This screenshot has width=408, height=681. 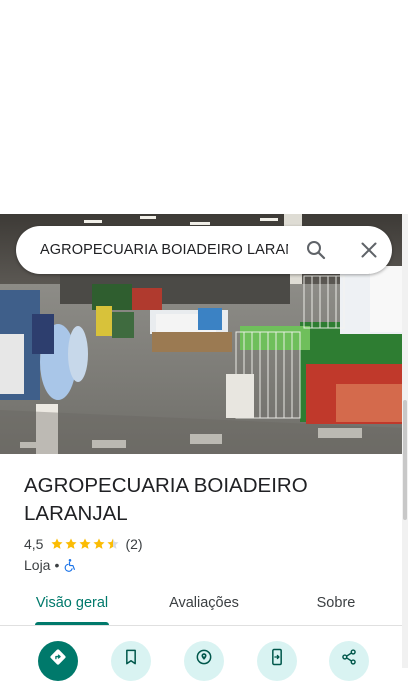 What do you see at coordinates (316, 250) in the screenshot?
I see `search-icon` at bounding box center [316, 250].